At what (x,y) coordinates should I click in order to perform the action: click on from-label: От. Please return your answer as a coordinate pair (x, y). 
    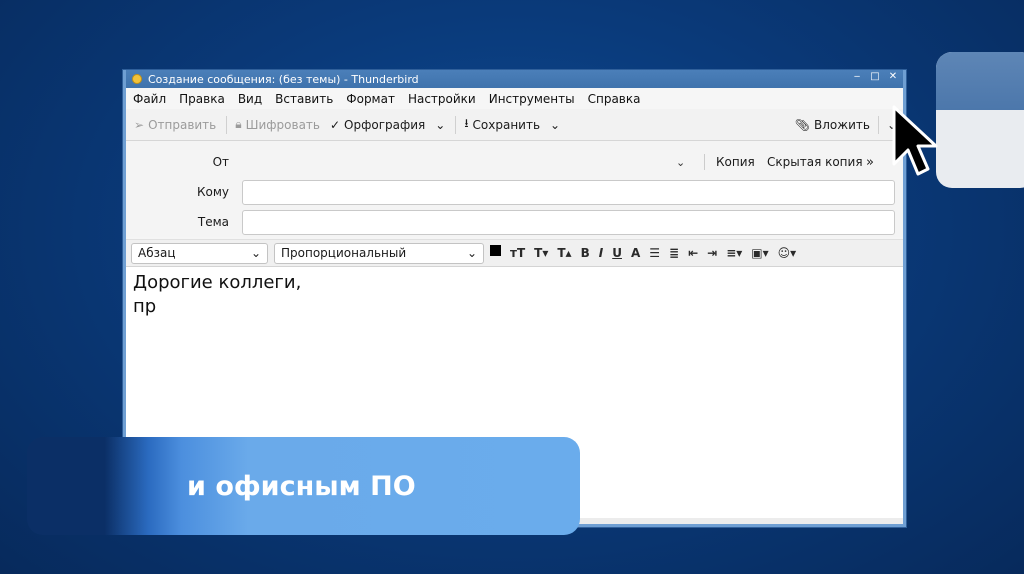
    Looking at the image, I should click on (220, 162).